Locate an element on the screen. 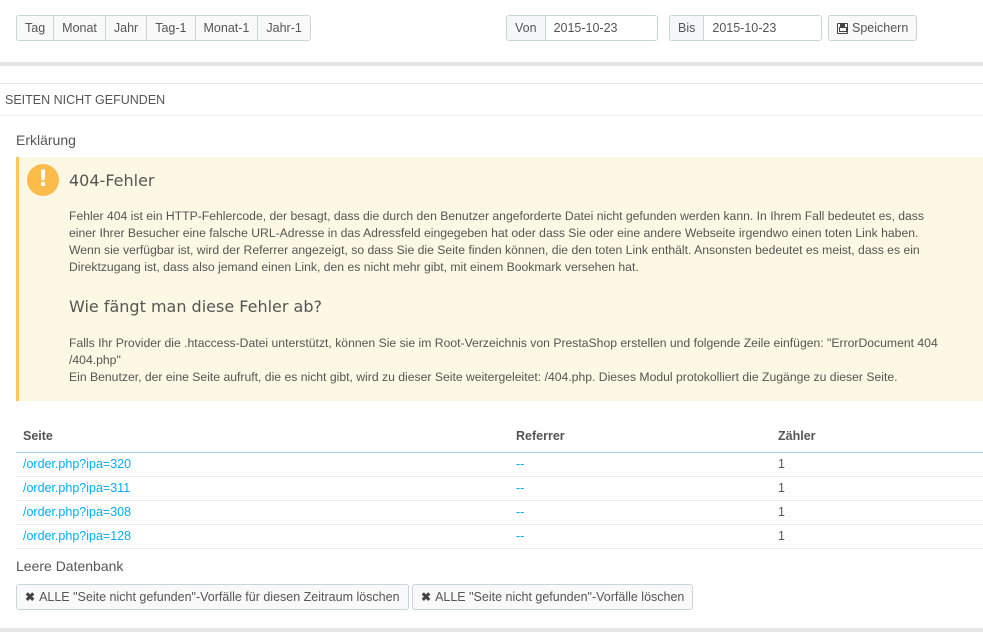  page-link: /order.php?ipa=128 is located at coordinates (77, 536).